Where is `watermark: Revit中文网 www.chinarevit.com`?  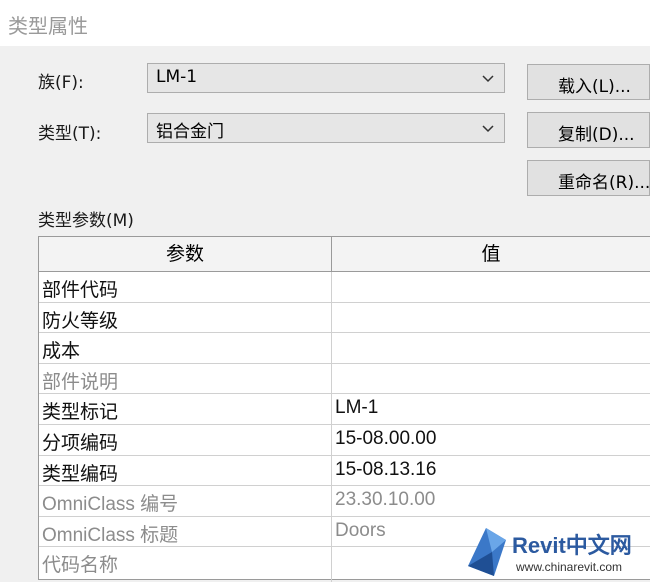 watermark: Revit中文网 www.chinarevit.com is located at coordinates (555, 551).